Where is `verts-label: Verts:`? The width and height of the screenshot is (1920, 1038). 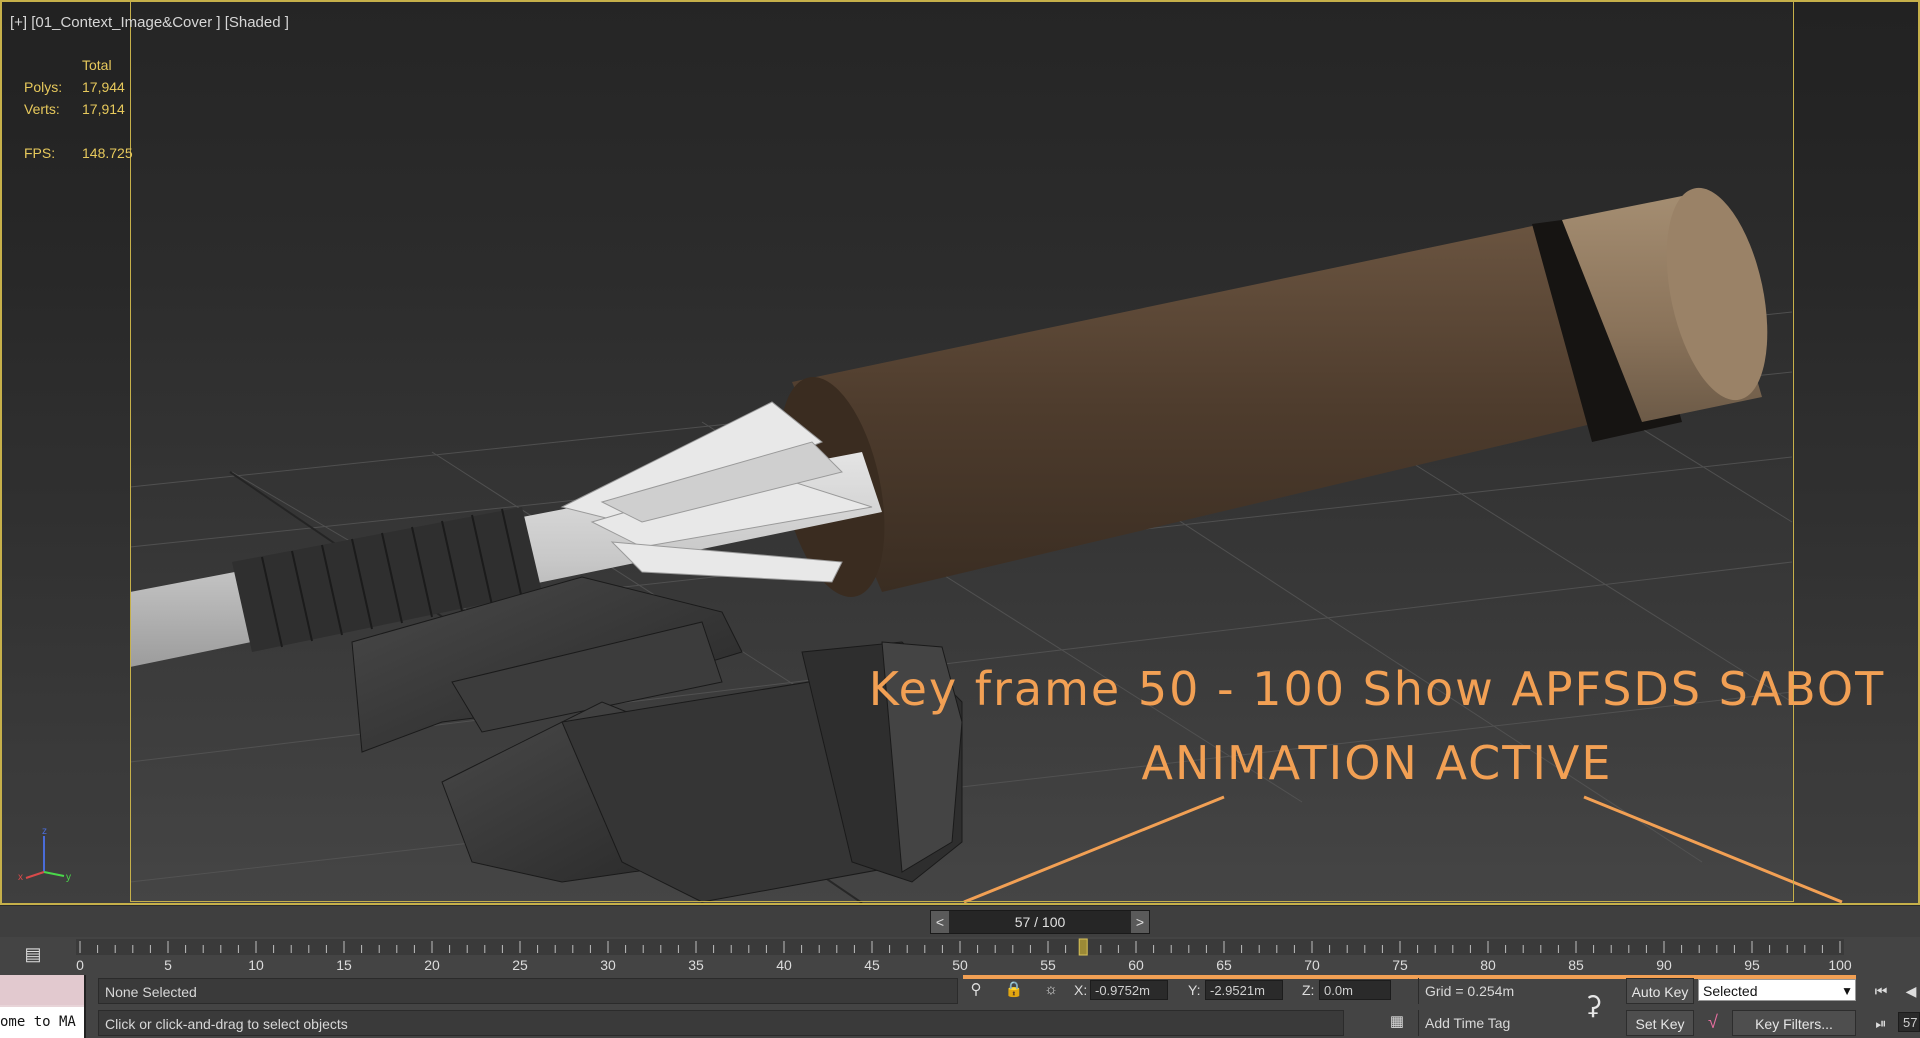 verts-label: Verts: is located at coordinates (42, 109).